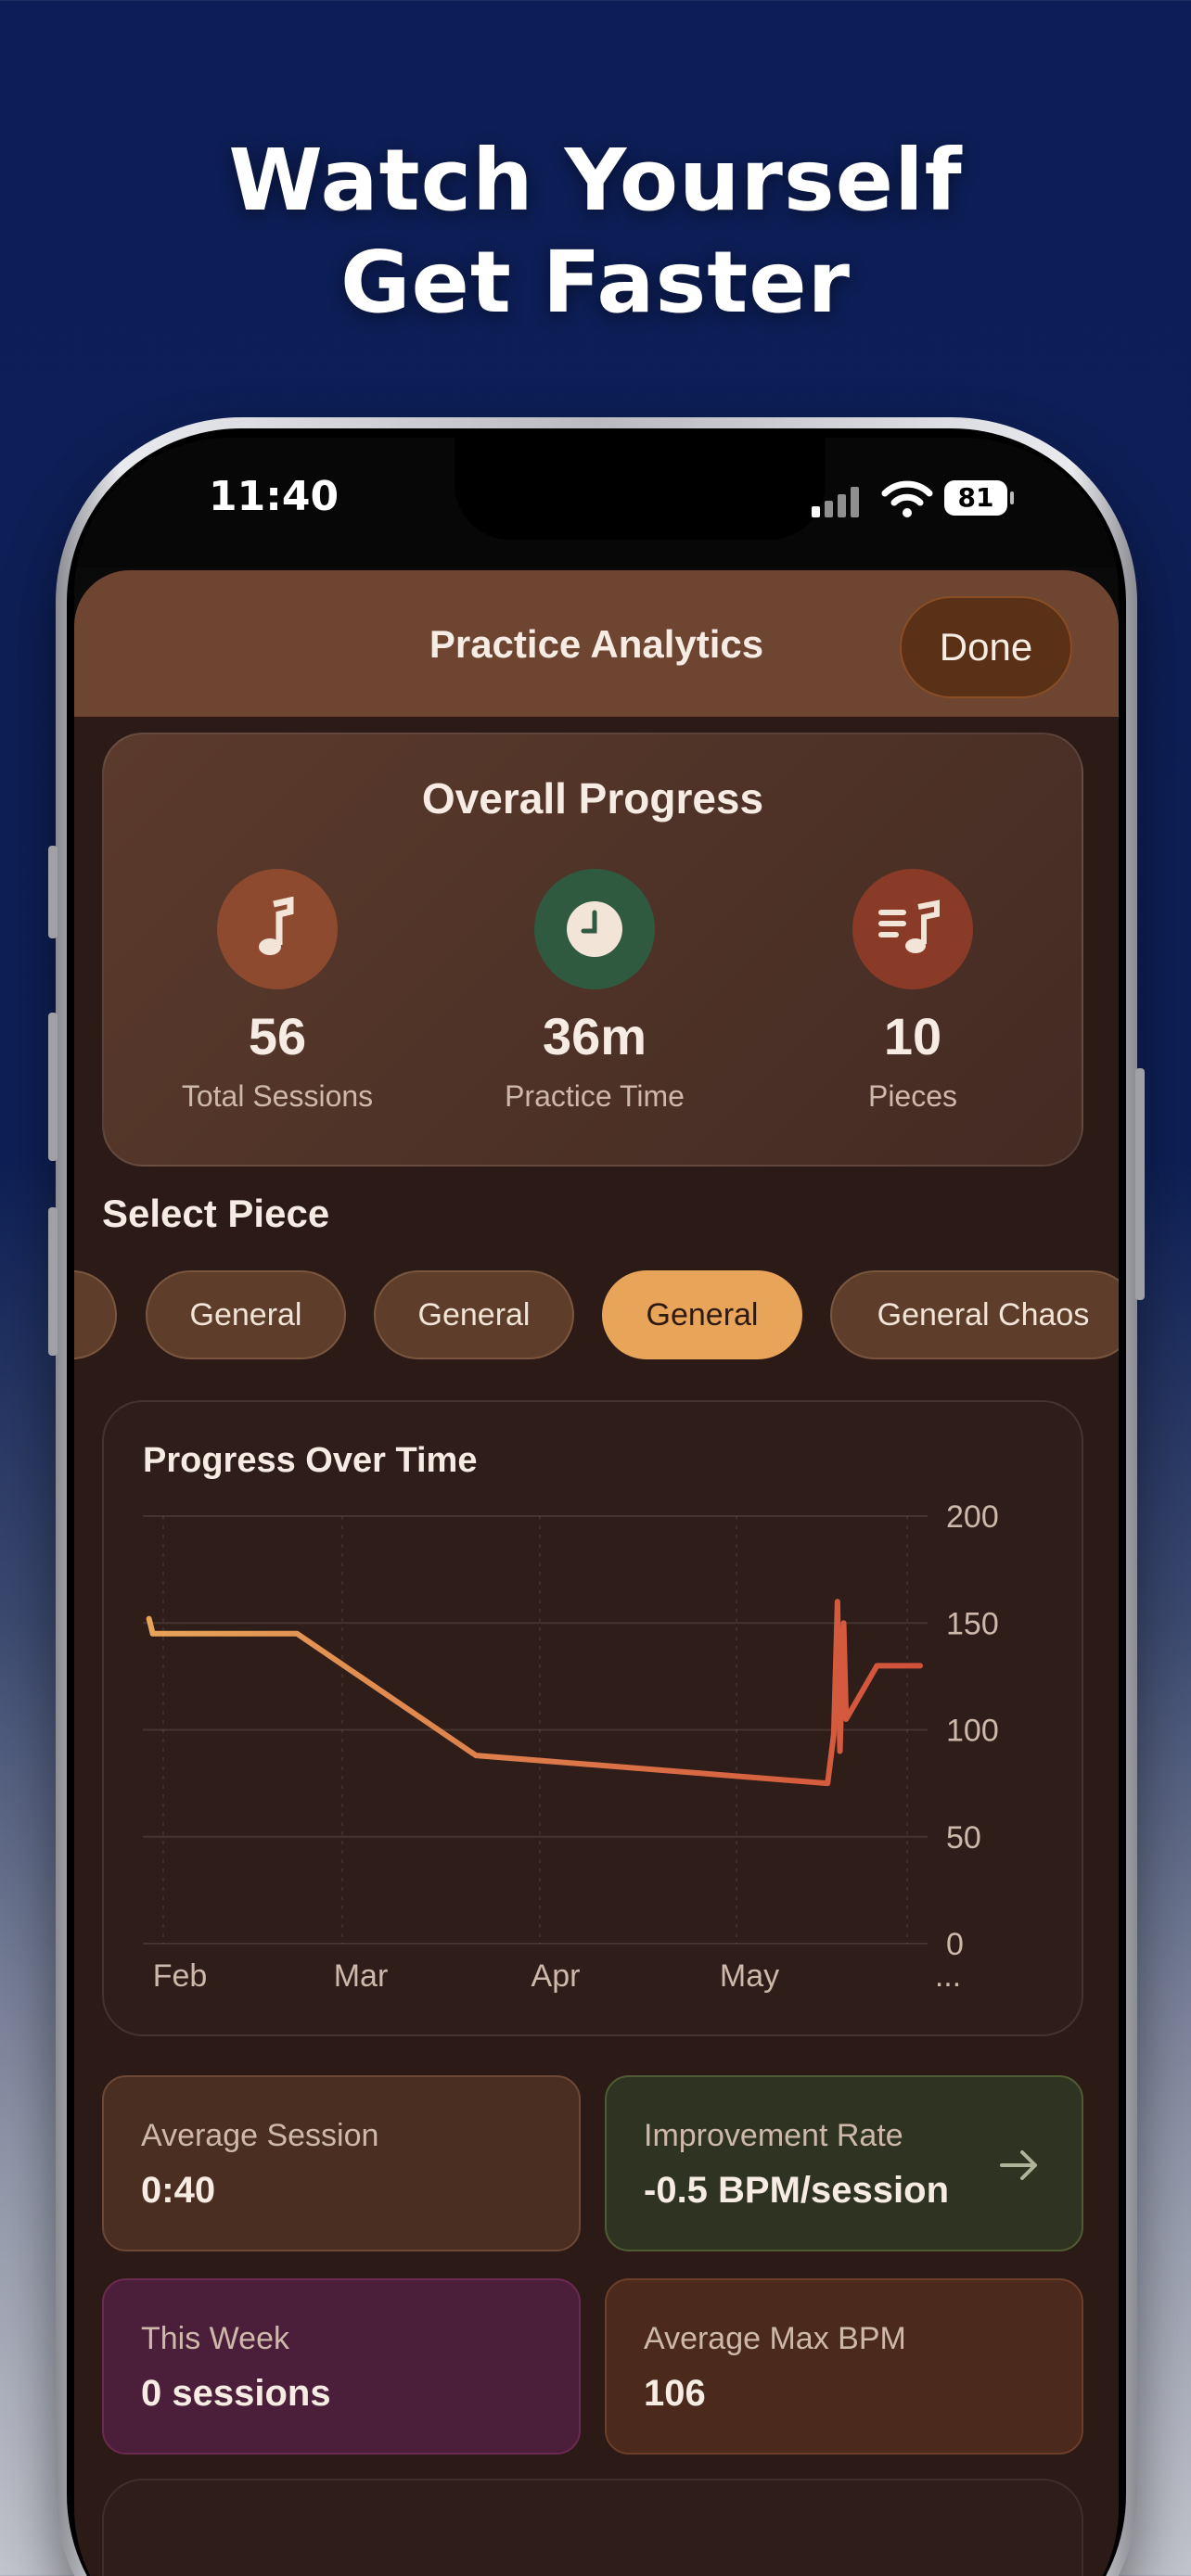 The image size is (1191, 2576). What do you see at coordinates (592, 799) in the screenshot?
I see `overall-progress-title: Overall Progress` at bounding box center [592, 799].